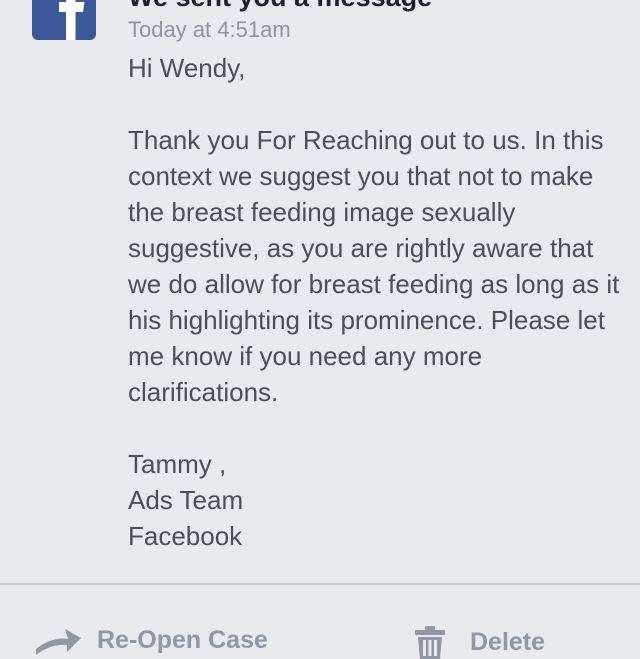 The height and width of the screenshot is (659, 640). I want to click on reopen-case-button: Re-Open Case, so click(151, 640).